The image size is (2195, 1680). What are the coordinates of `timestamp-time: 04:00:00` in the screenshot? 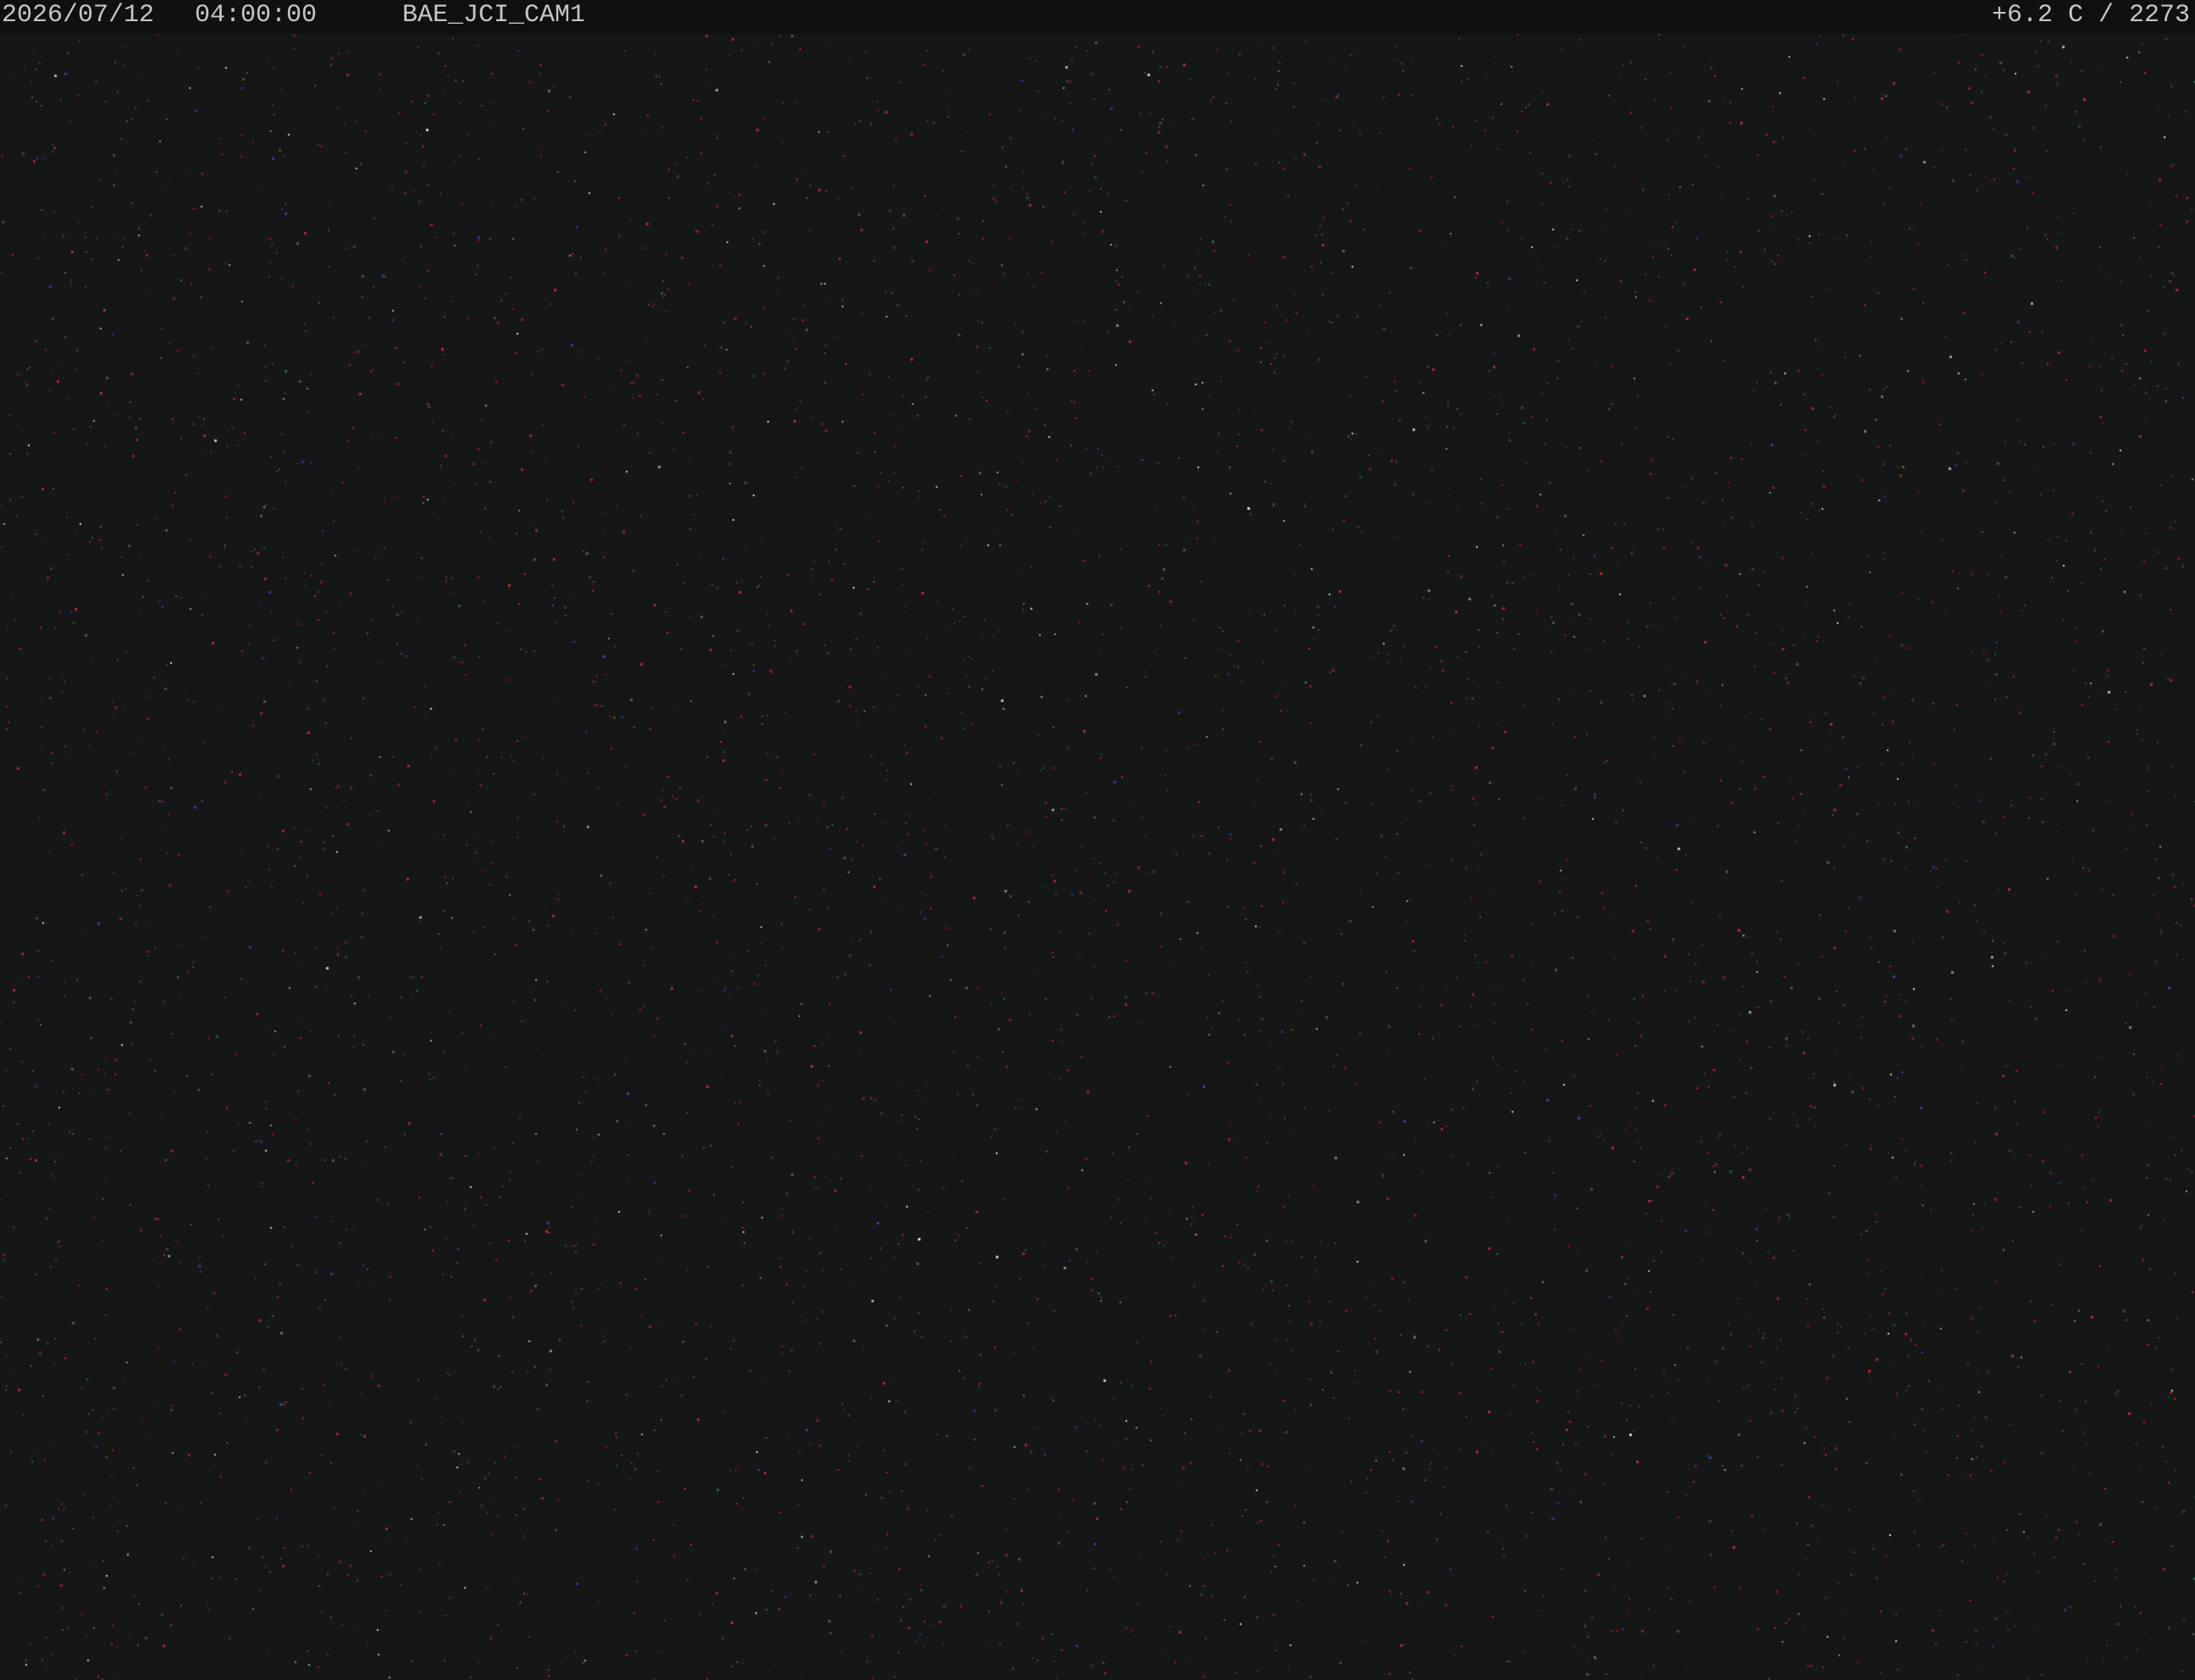 It's located at (256, 15).